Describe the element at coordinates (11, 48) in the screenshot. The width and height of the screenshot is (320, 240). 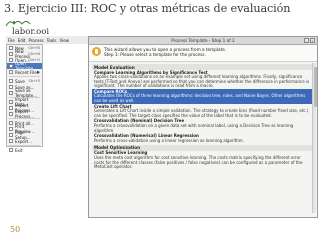
I see `new-icon` at that location.